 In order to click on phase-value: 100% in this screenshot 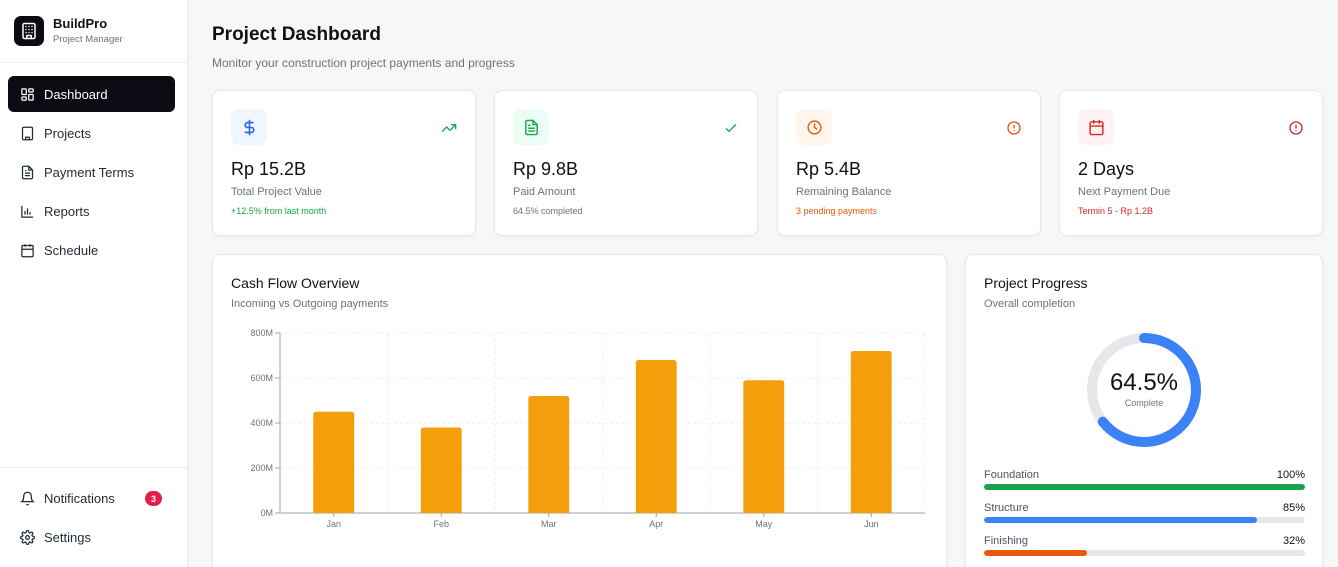, I will do `click(1290, 475)`.